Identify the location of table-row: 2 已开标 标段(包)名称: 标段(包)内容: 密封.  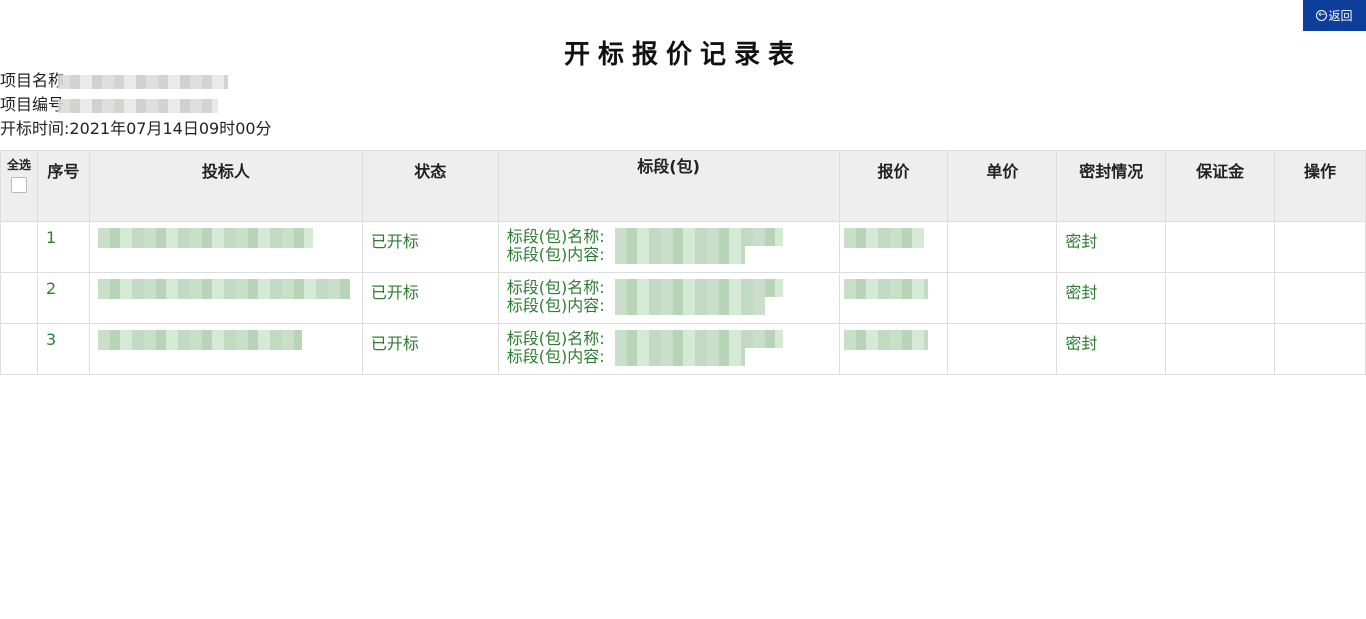
(683, 298).